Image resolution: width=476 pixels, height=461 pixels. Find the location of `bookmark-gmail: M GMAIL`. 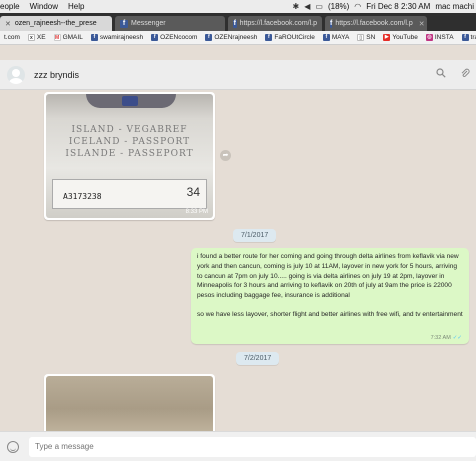

bookmark-gmail: M GMAIL is located at coordinates (68, 37).